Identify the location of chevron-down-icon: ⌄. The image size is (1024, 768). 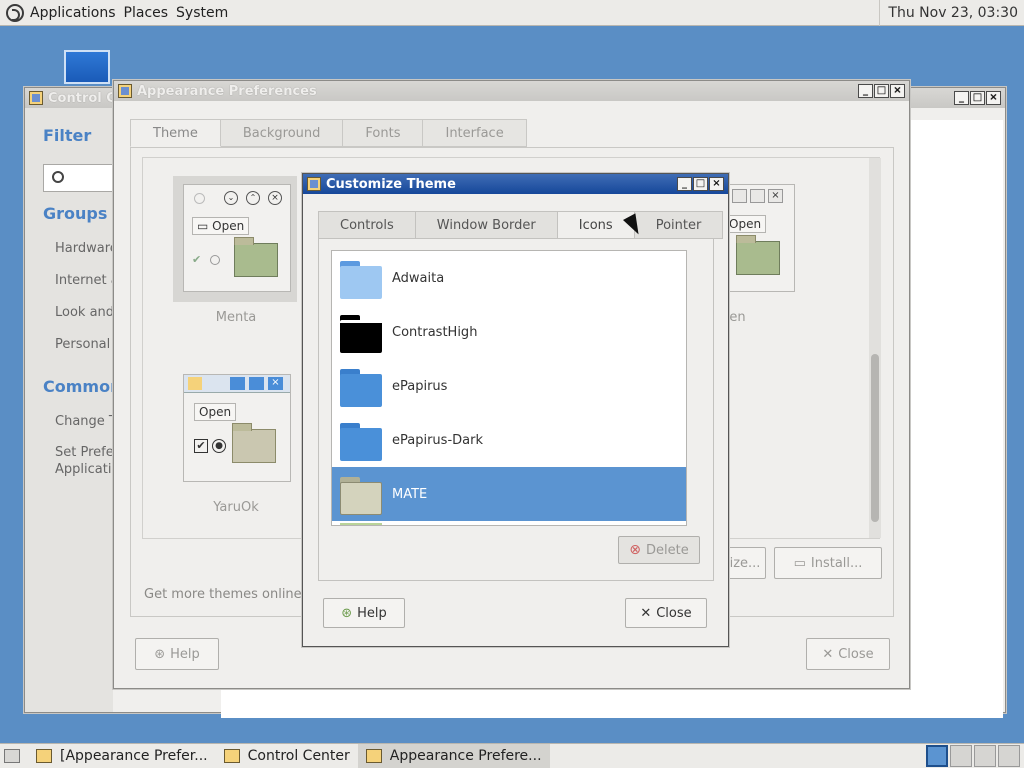
(231, 198).